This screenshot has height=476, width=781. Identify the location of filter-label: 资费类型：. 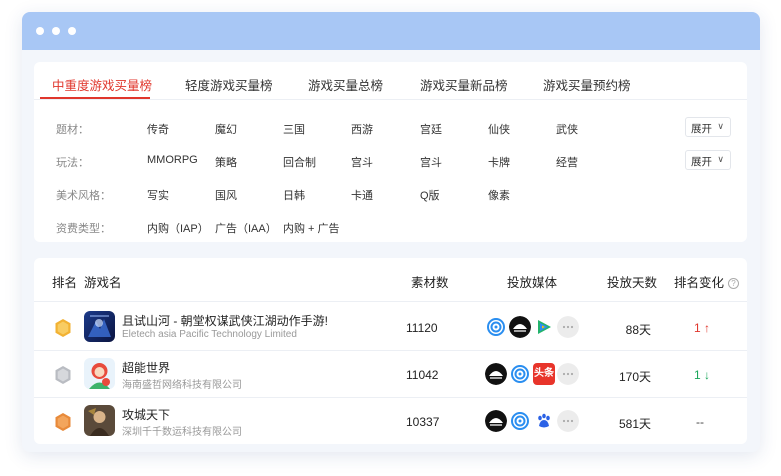
(83, 229).